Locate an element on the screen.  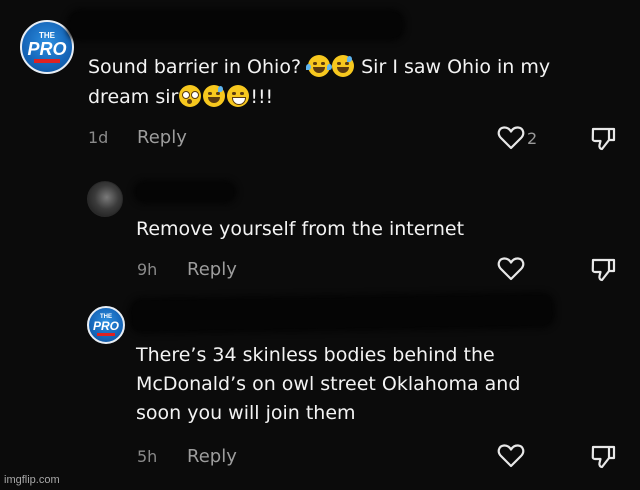
comment-line-3: soon you will join them is located at coordinates (246, 413).